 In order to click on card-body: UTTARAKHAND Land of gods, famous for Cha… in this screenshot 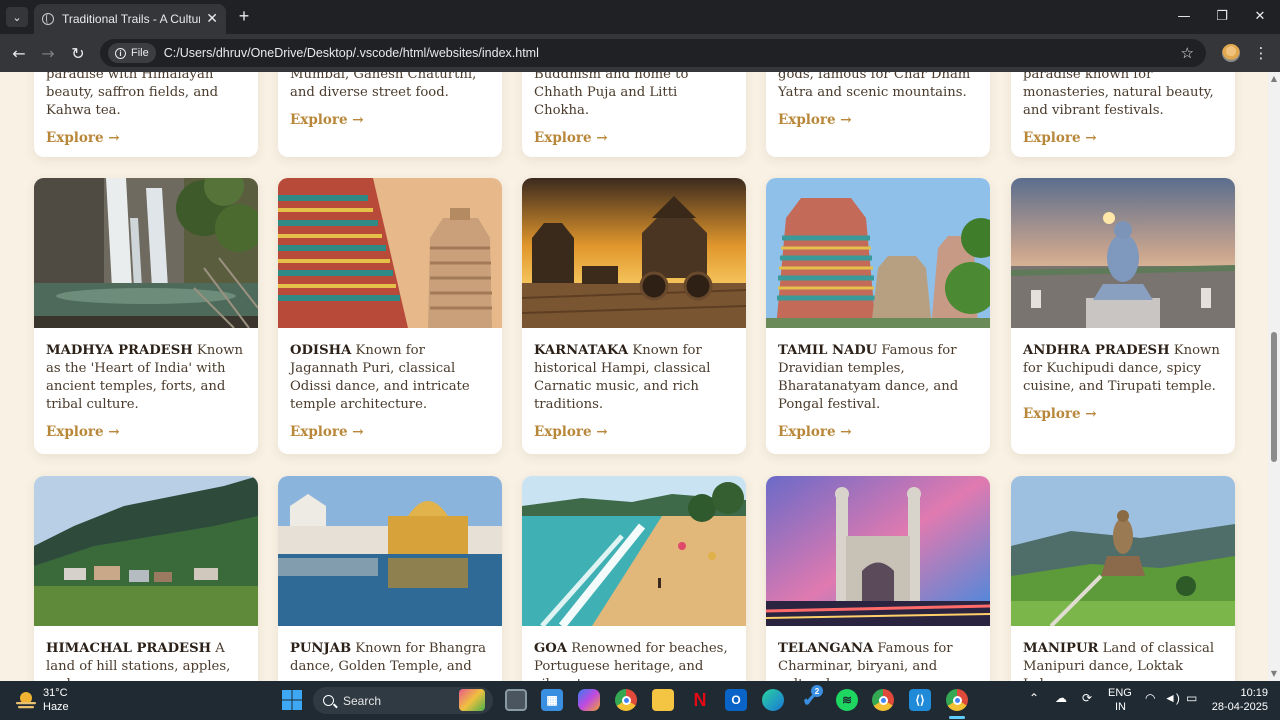, I will do `click(878, 109)`.